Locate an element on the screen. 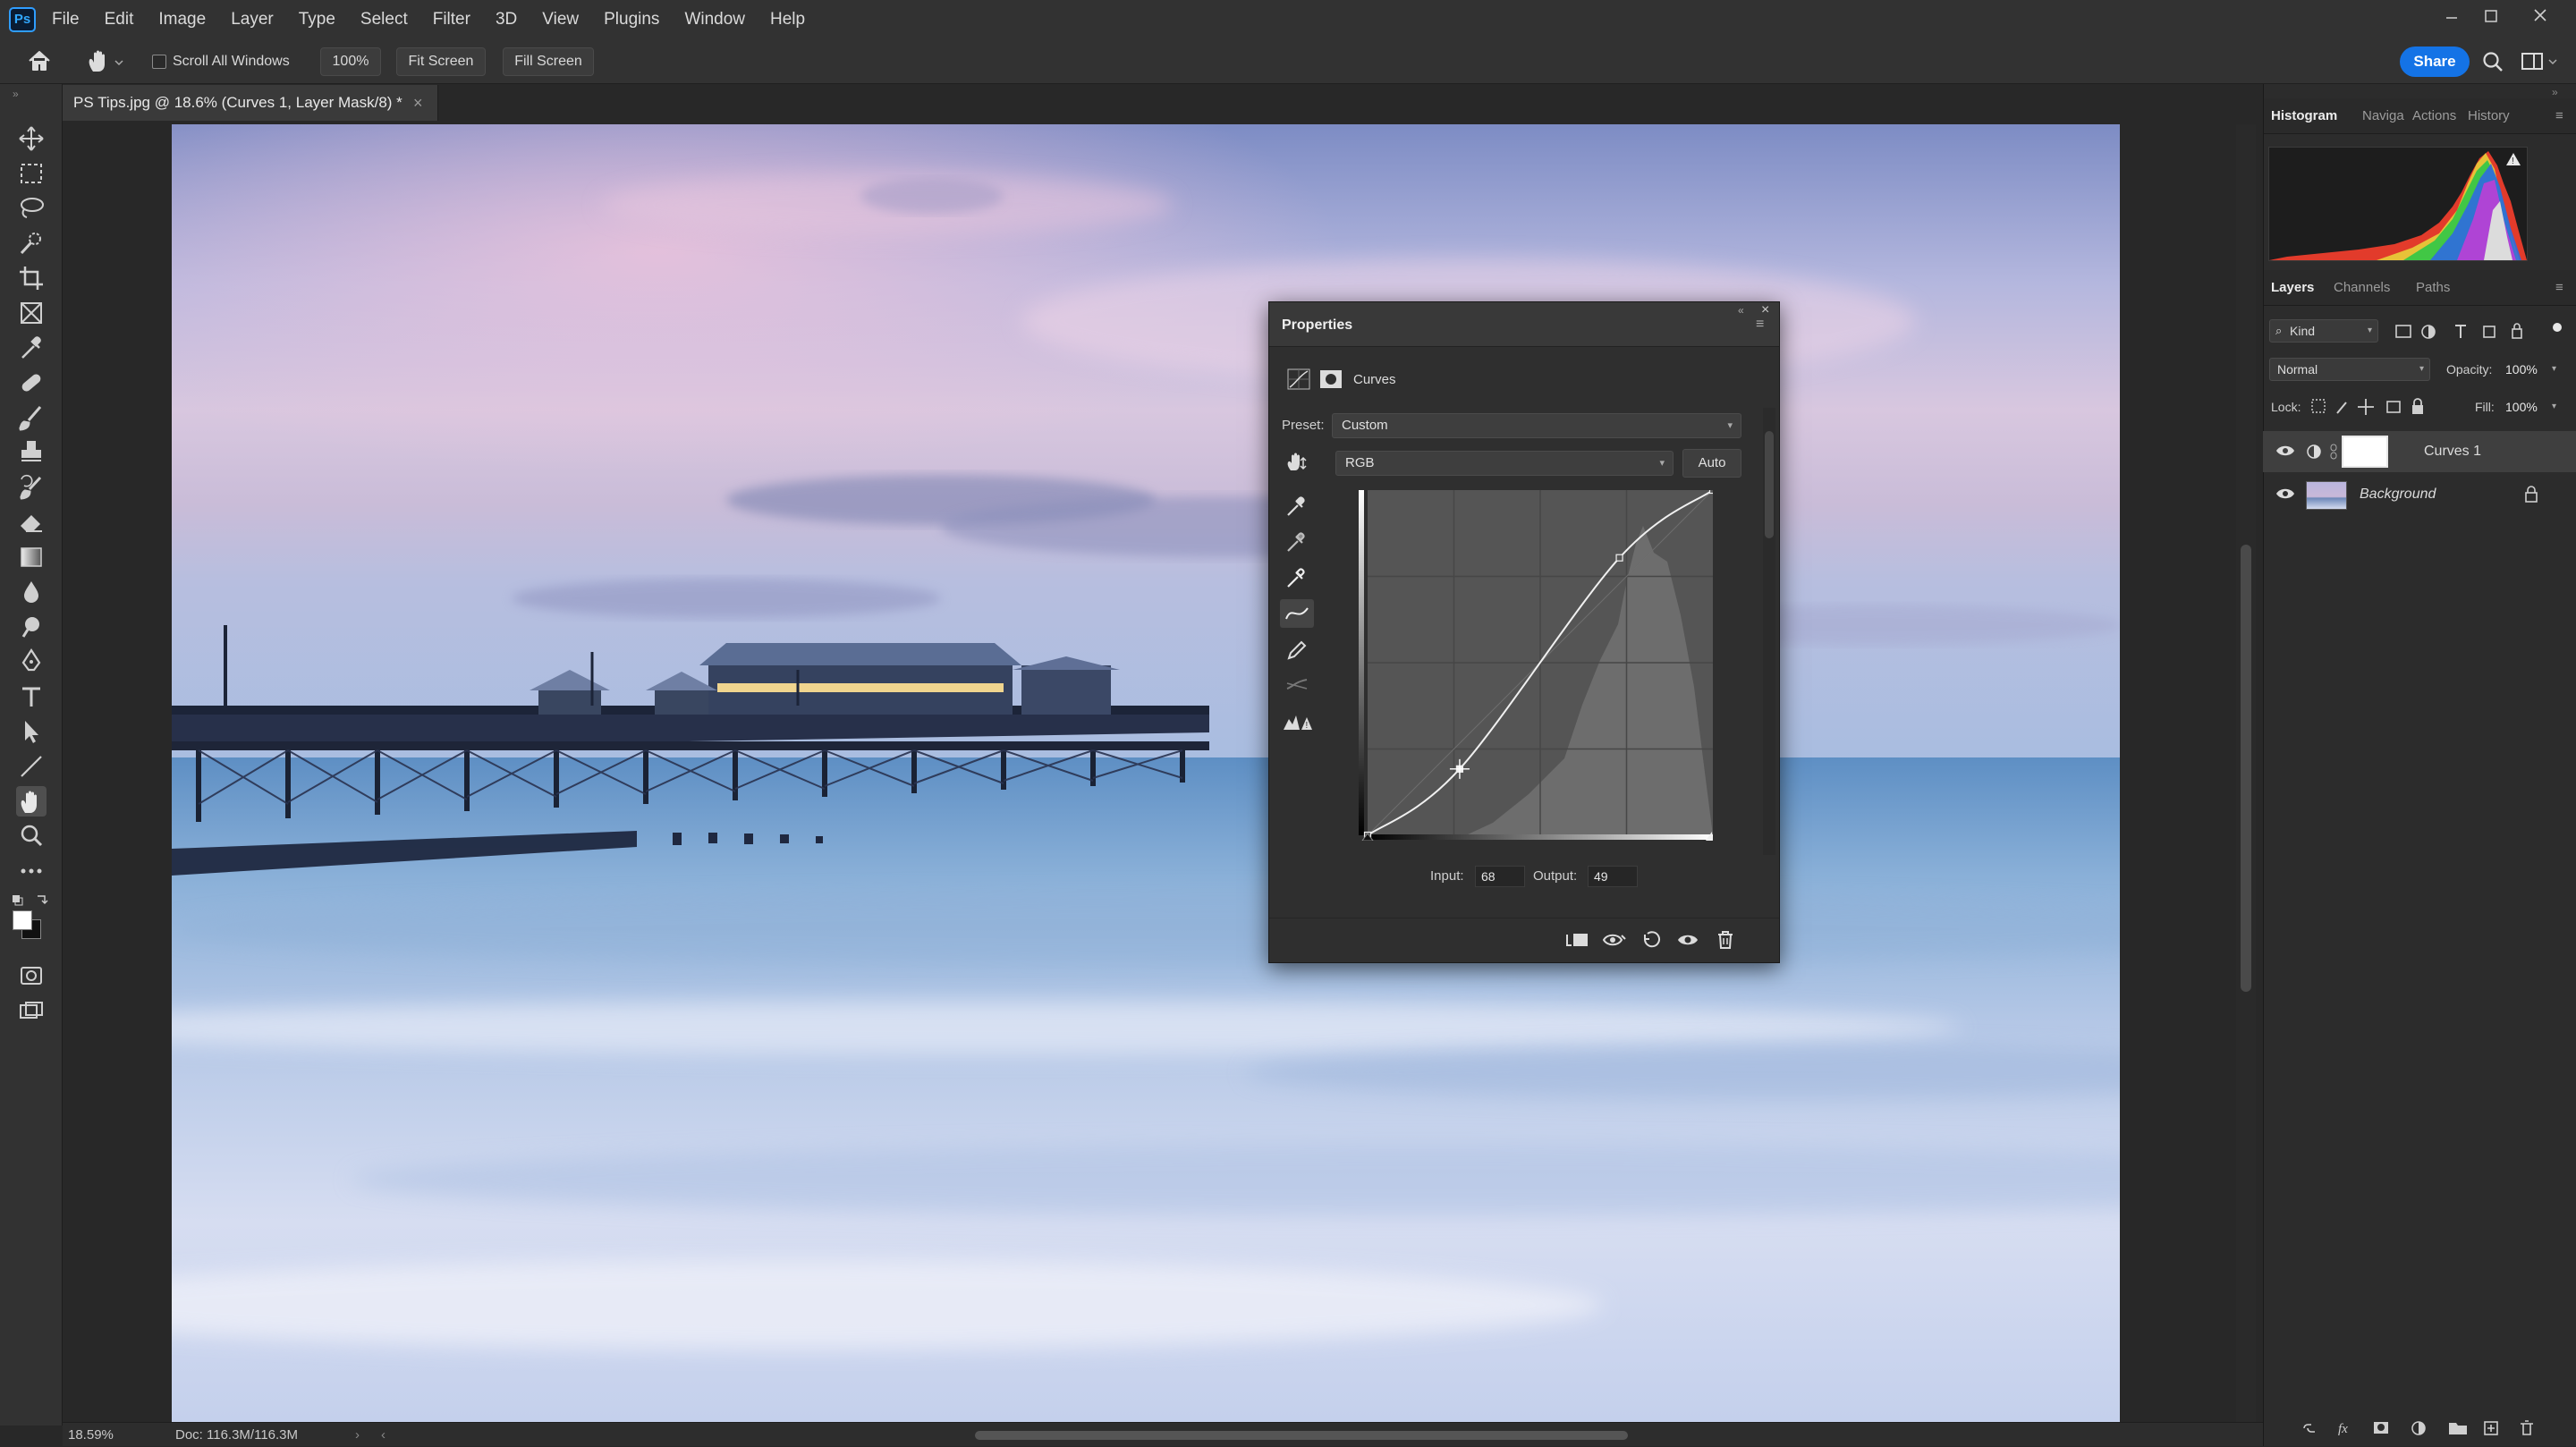 This screenshot has height=1447, width=2576. layer-name: Background is located at coordinates (2398, 494).